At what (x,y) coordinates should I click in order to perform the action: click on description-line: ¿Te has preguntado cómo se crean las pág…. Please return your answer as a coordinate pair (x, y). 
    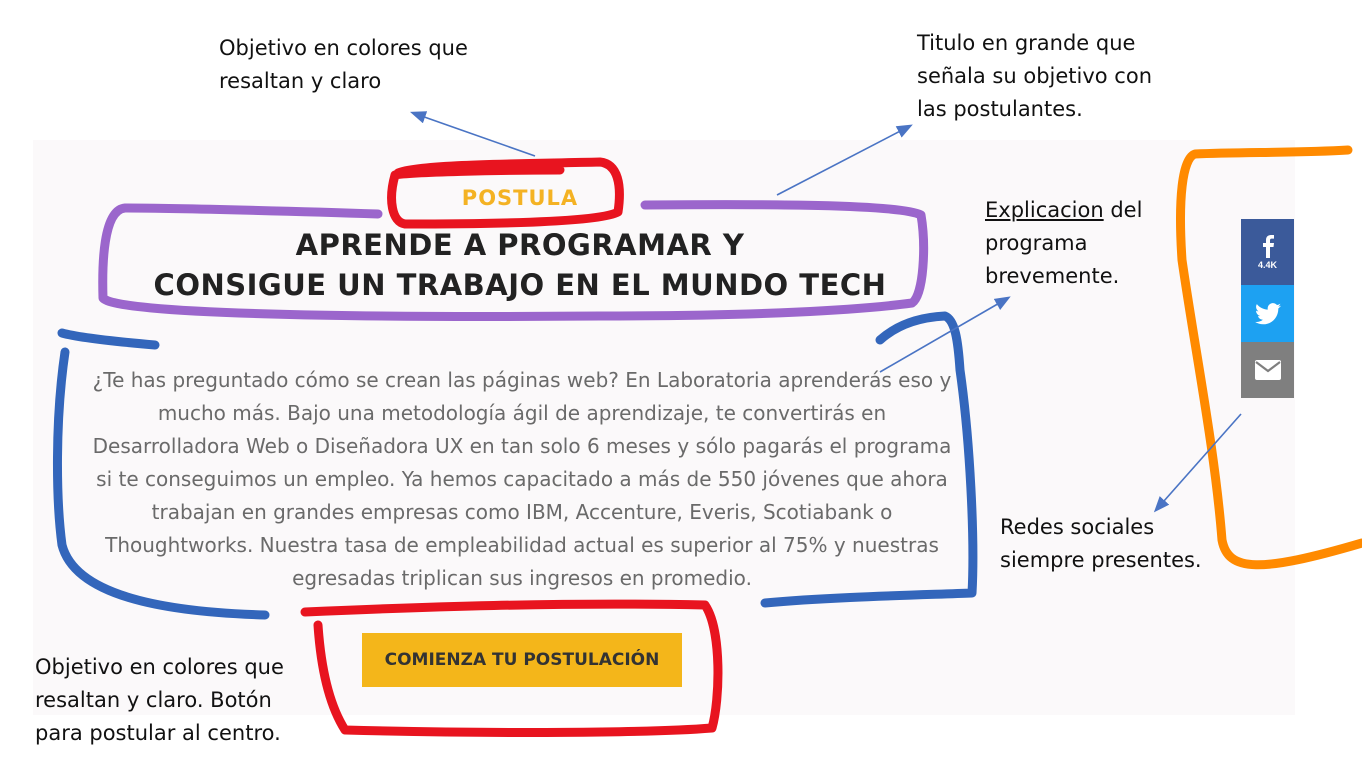
    Looking at the image, I should click on (522, 380).